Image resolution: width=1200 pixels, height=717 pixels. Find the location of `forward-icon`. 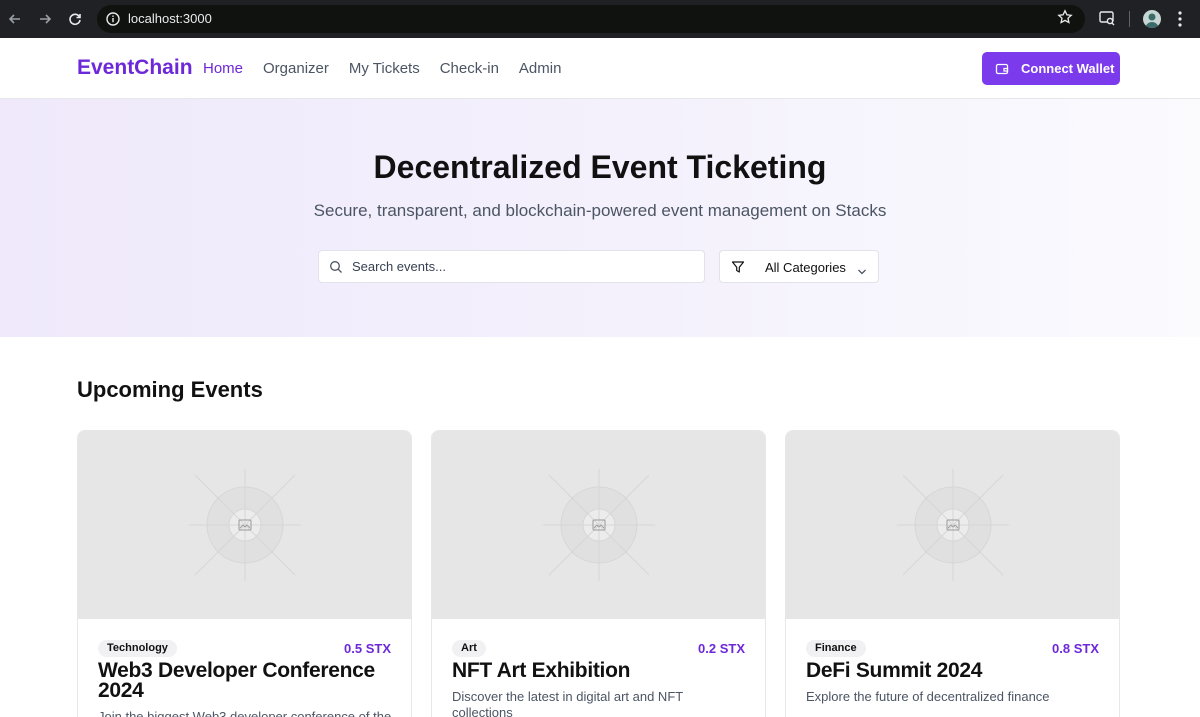

forward-icon is located at coordinates (45, 19).